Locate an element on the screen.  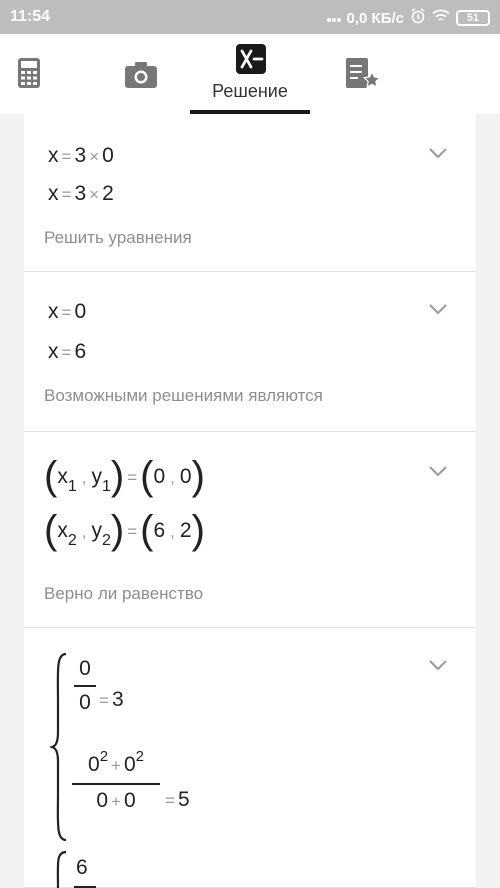
step-caption: Решить уравнения is located at coordinates (118, 237).